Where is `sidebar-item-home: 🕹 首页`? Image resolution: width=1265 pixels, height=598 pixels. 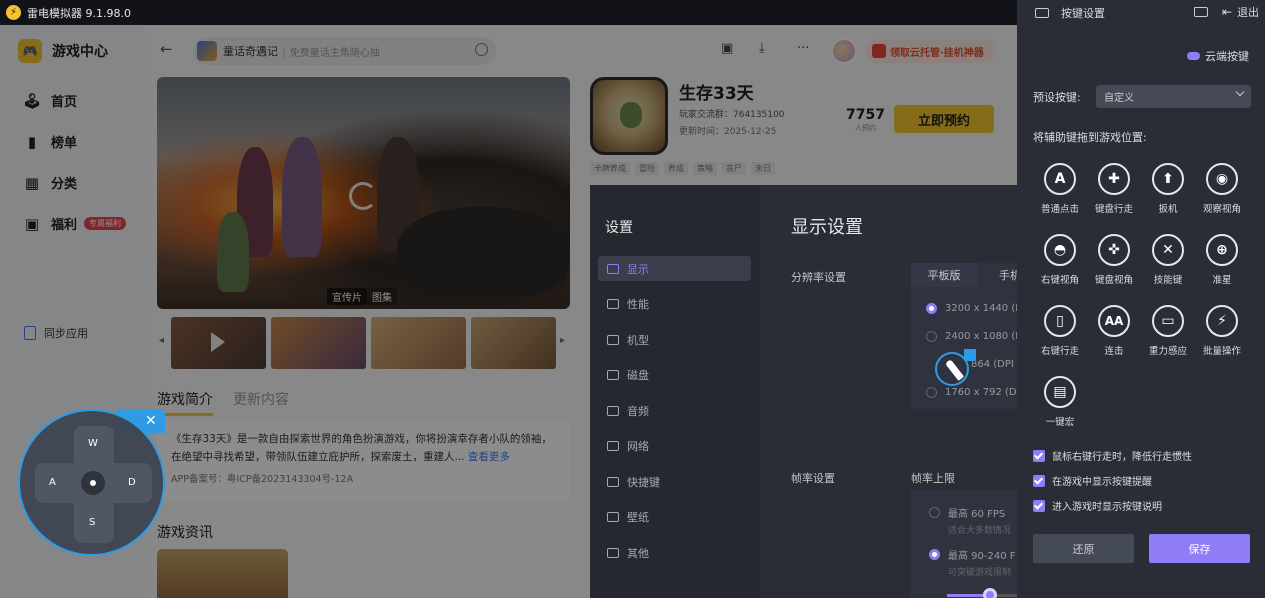
sidebar-item-home: 🕹 首页 is located at coordinates (49, 101).